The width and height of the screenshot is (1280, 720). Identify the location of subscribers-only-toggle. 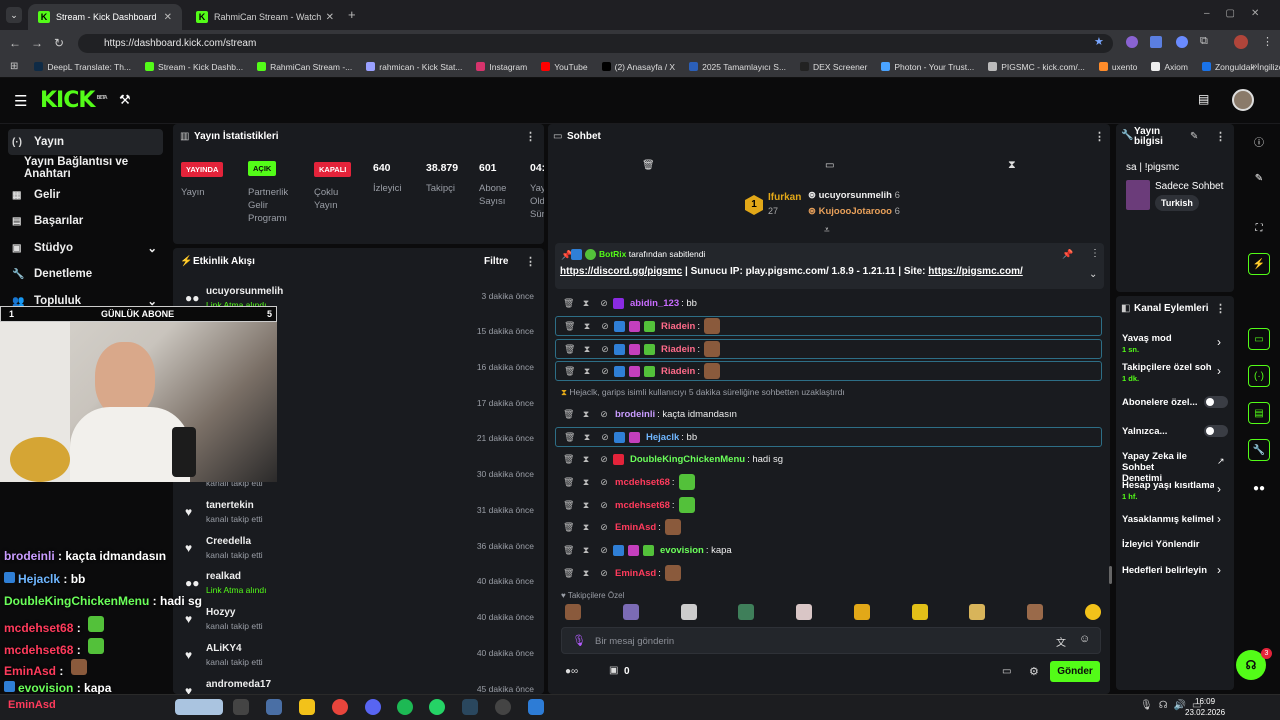
(1216, 402).